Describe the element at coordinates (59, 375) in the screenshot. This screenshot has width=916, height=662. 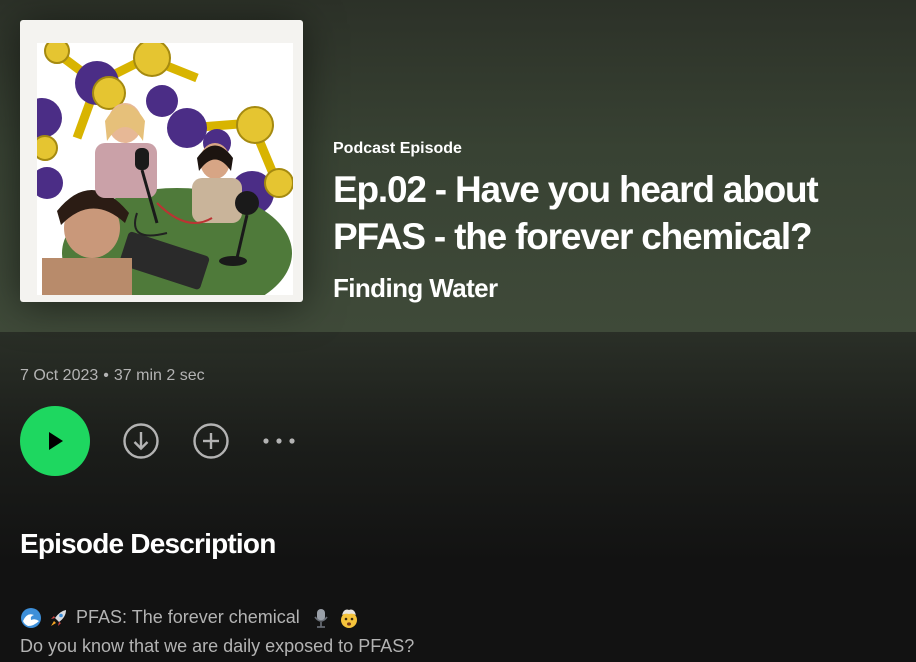
I see `release-date: 7 Oct 2023` at that location.